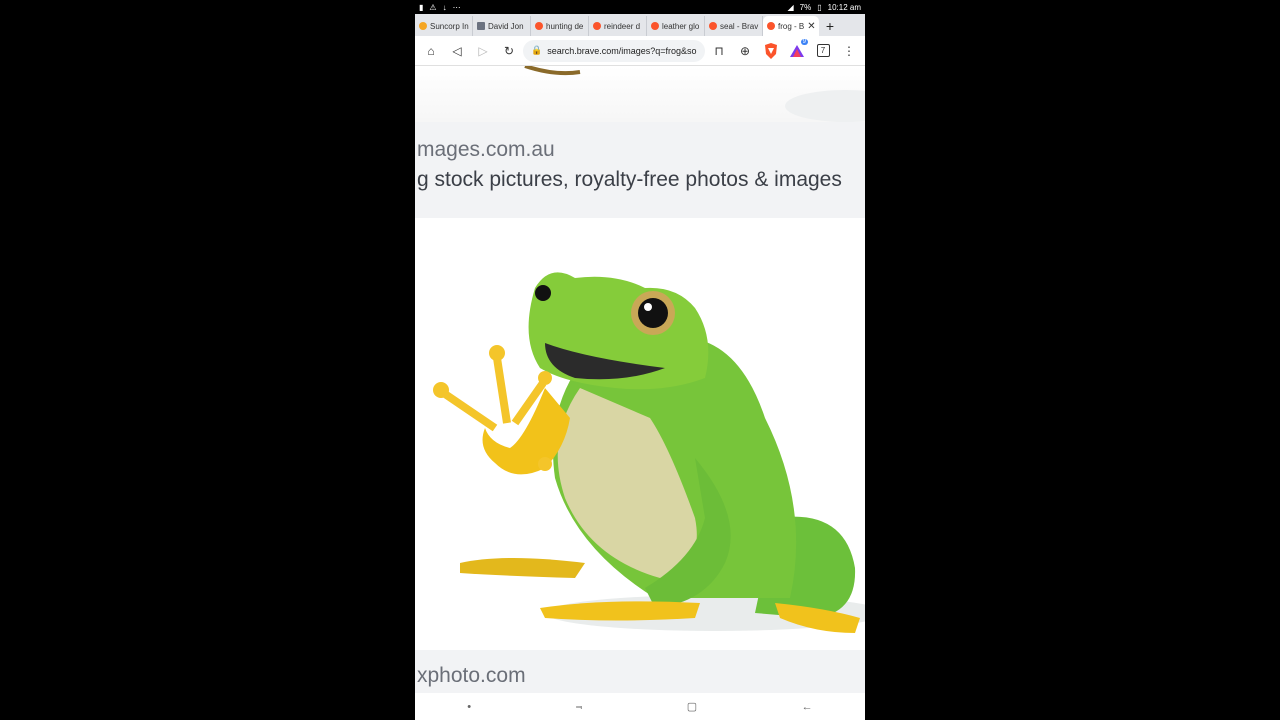  I want to click on forward-icon: ▷, so click(483, 51).